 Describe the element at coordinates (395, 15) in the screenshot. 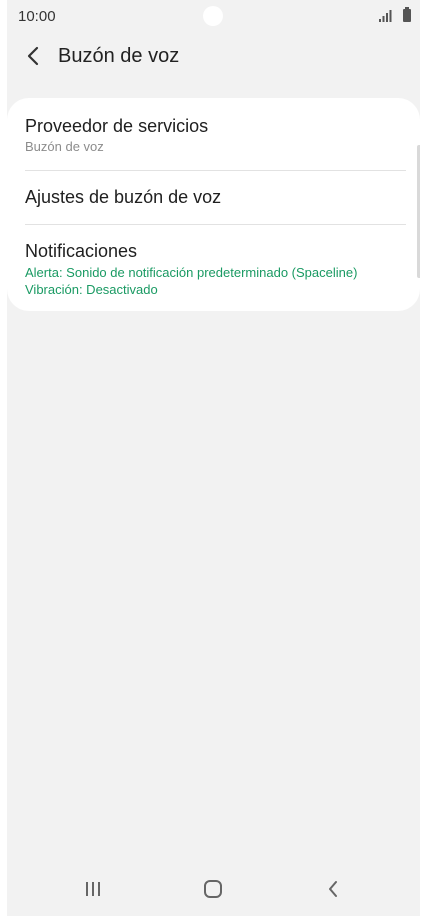

I see `status-icons` at that location.